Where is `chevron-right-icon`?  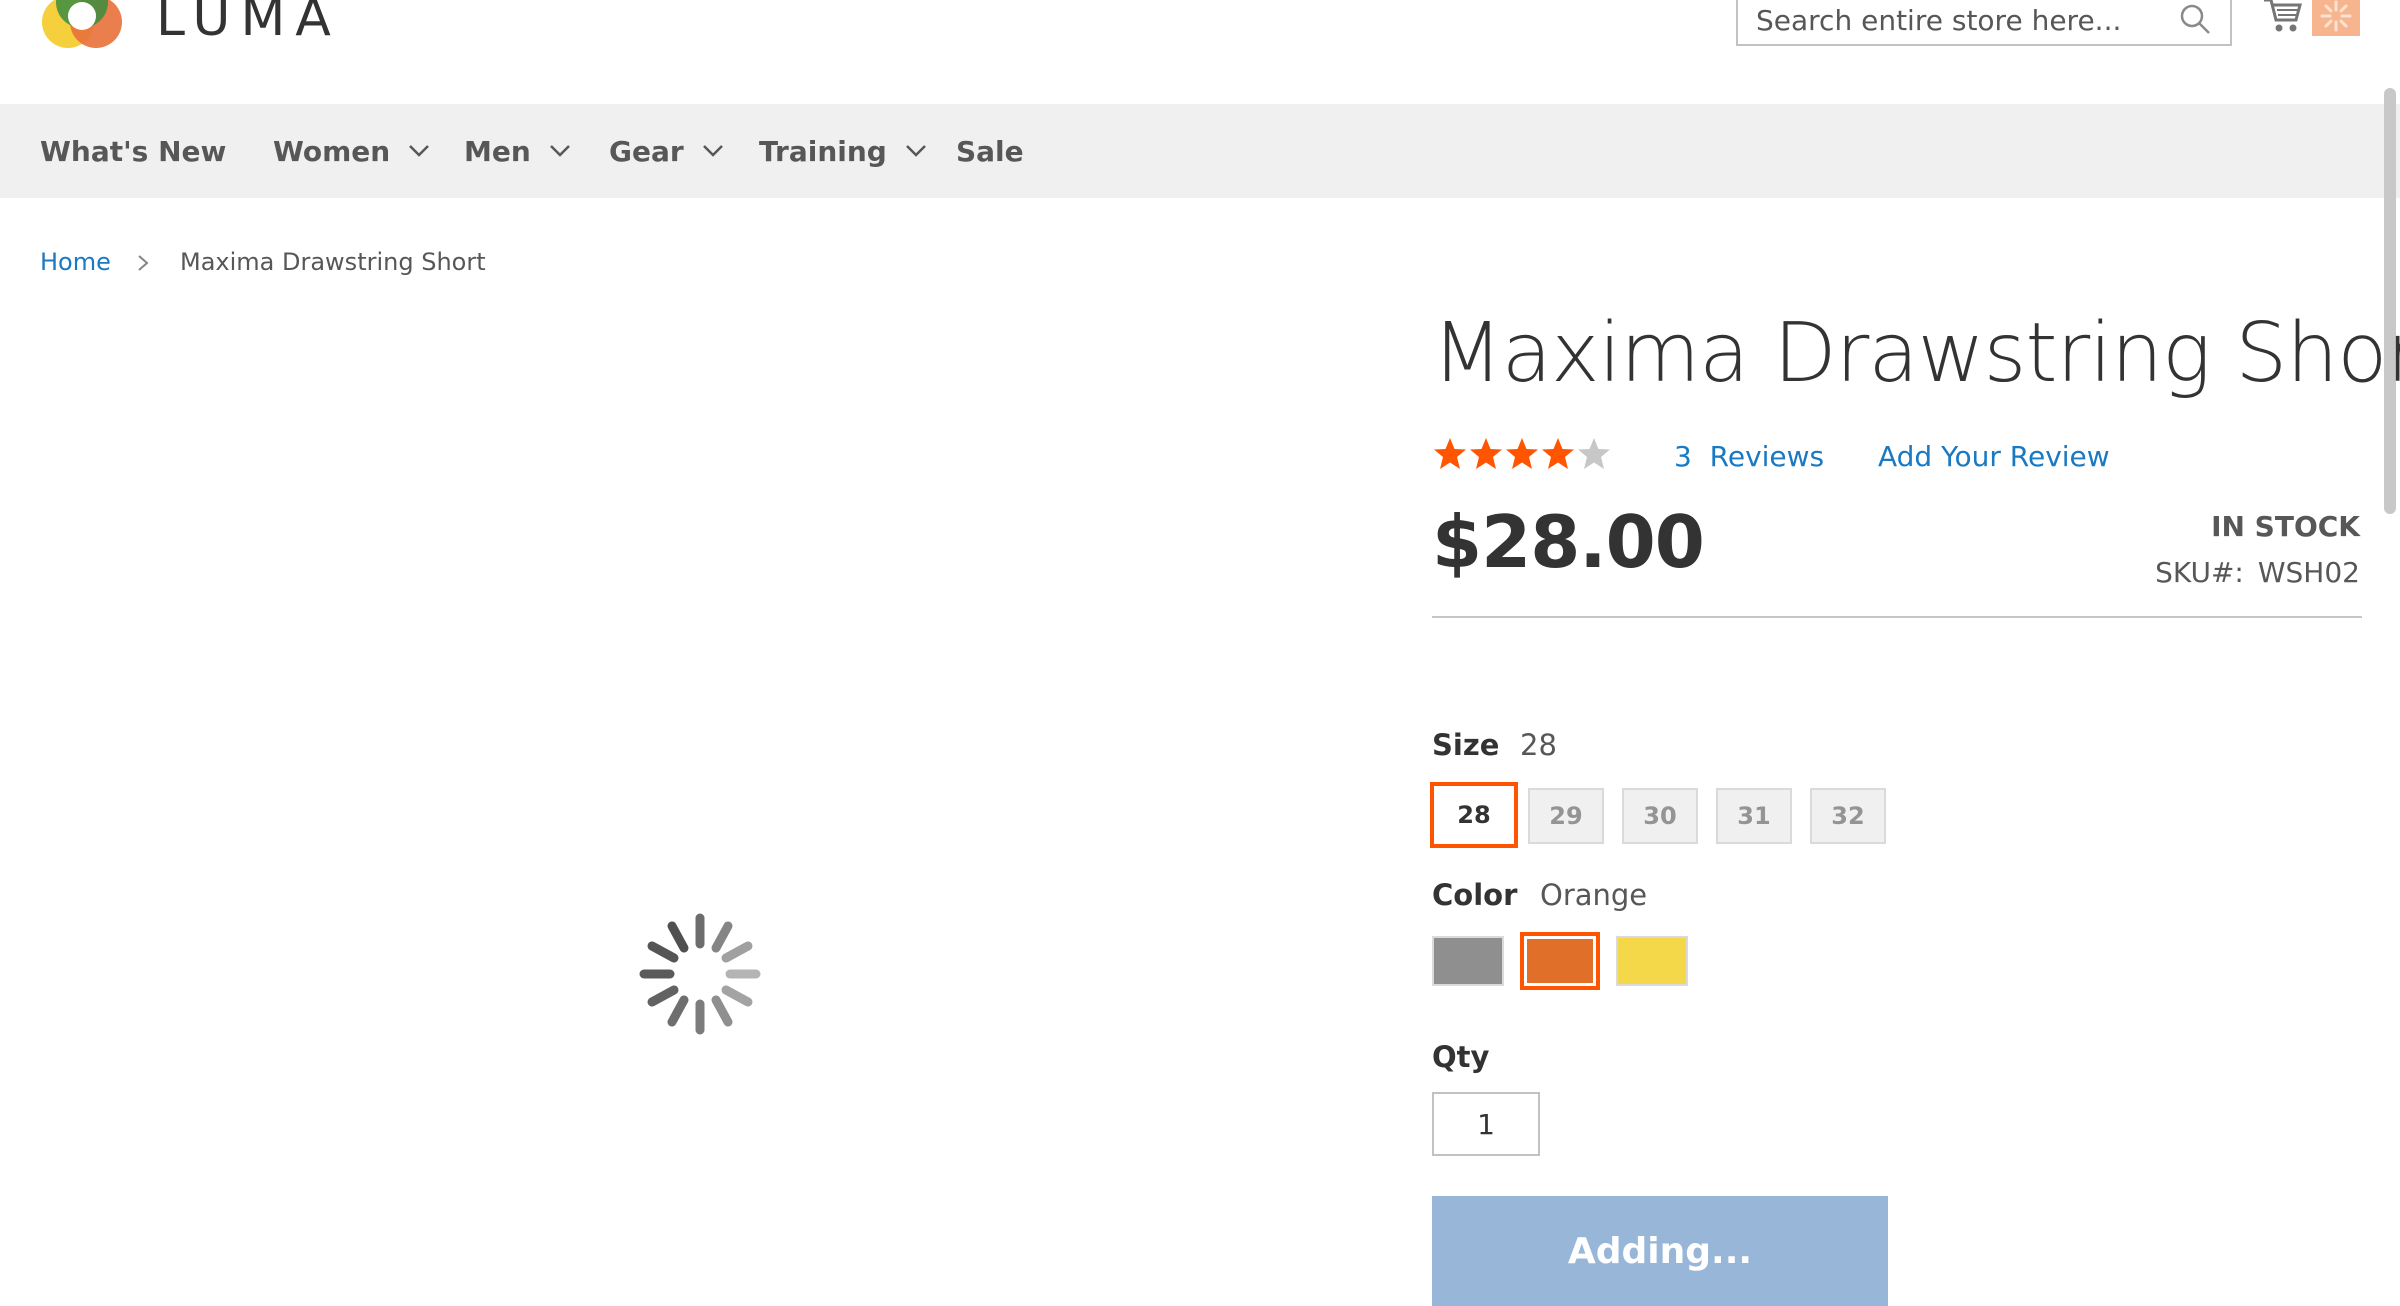 chevron-right-icon is located at coordinates (143, 263).